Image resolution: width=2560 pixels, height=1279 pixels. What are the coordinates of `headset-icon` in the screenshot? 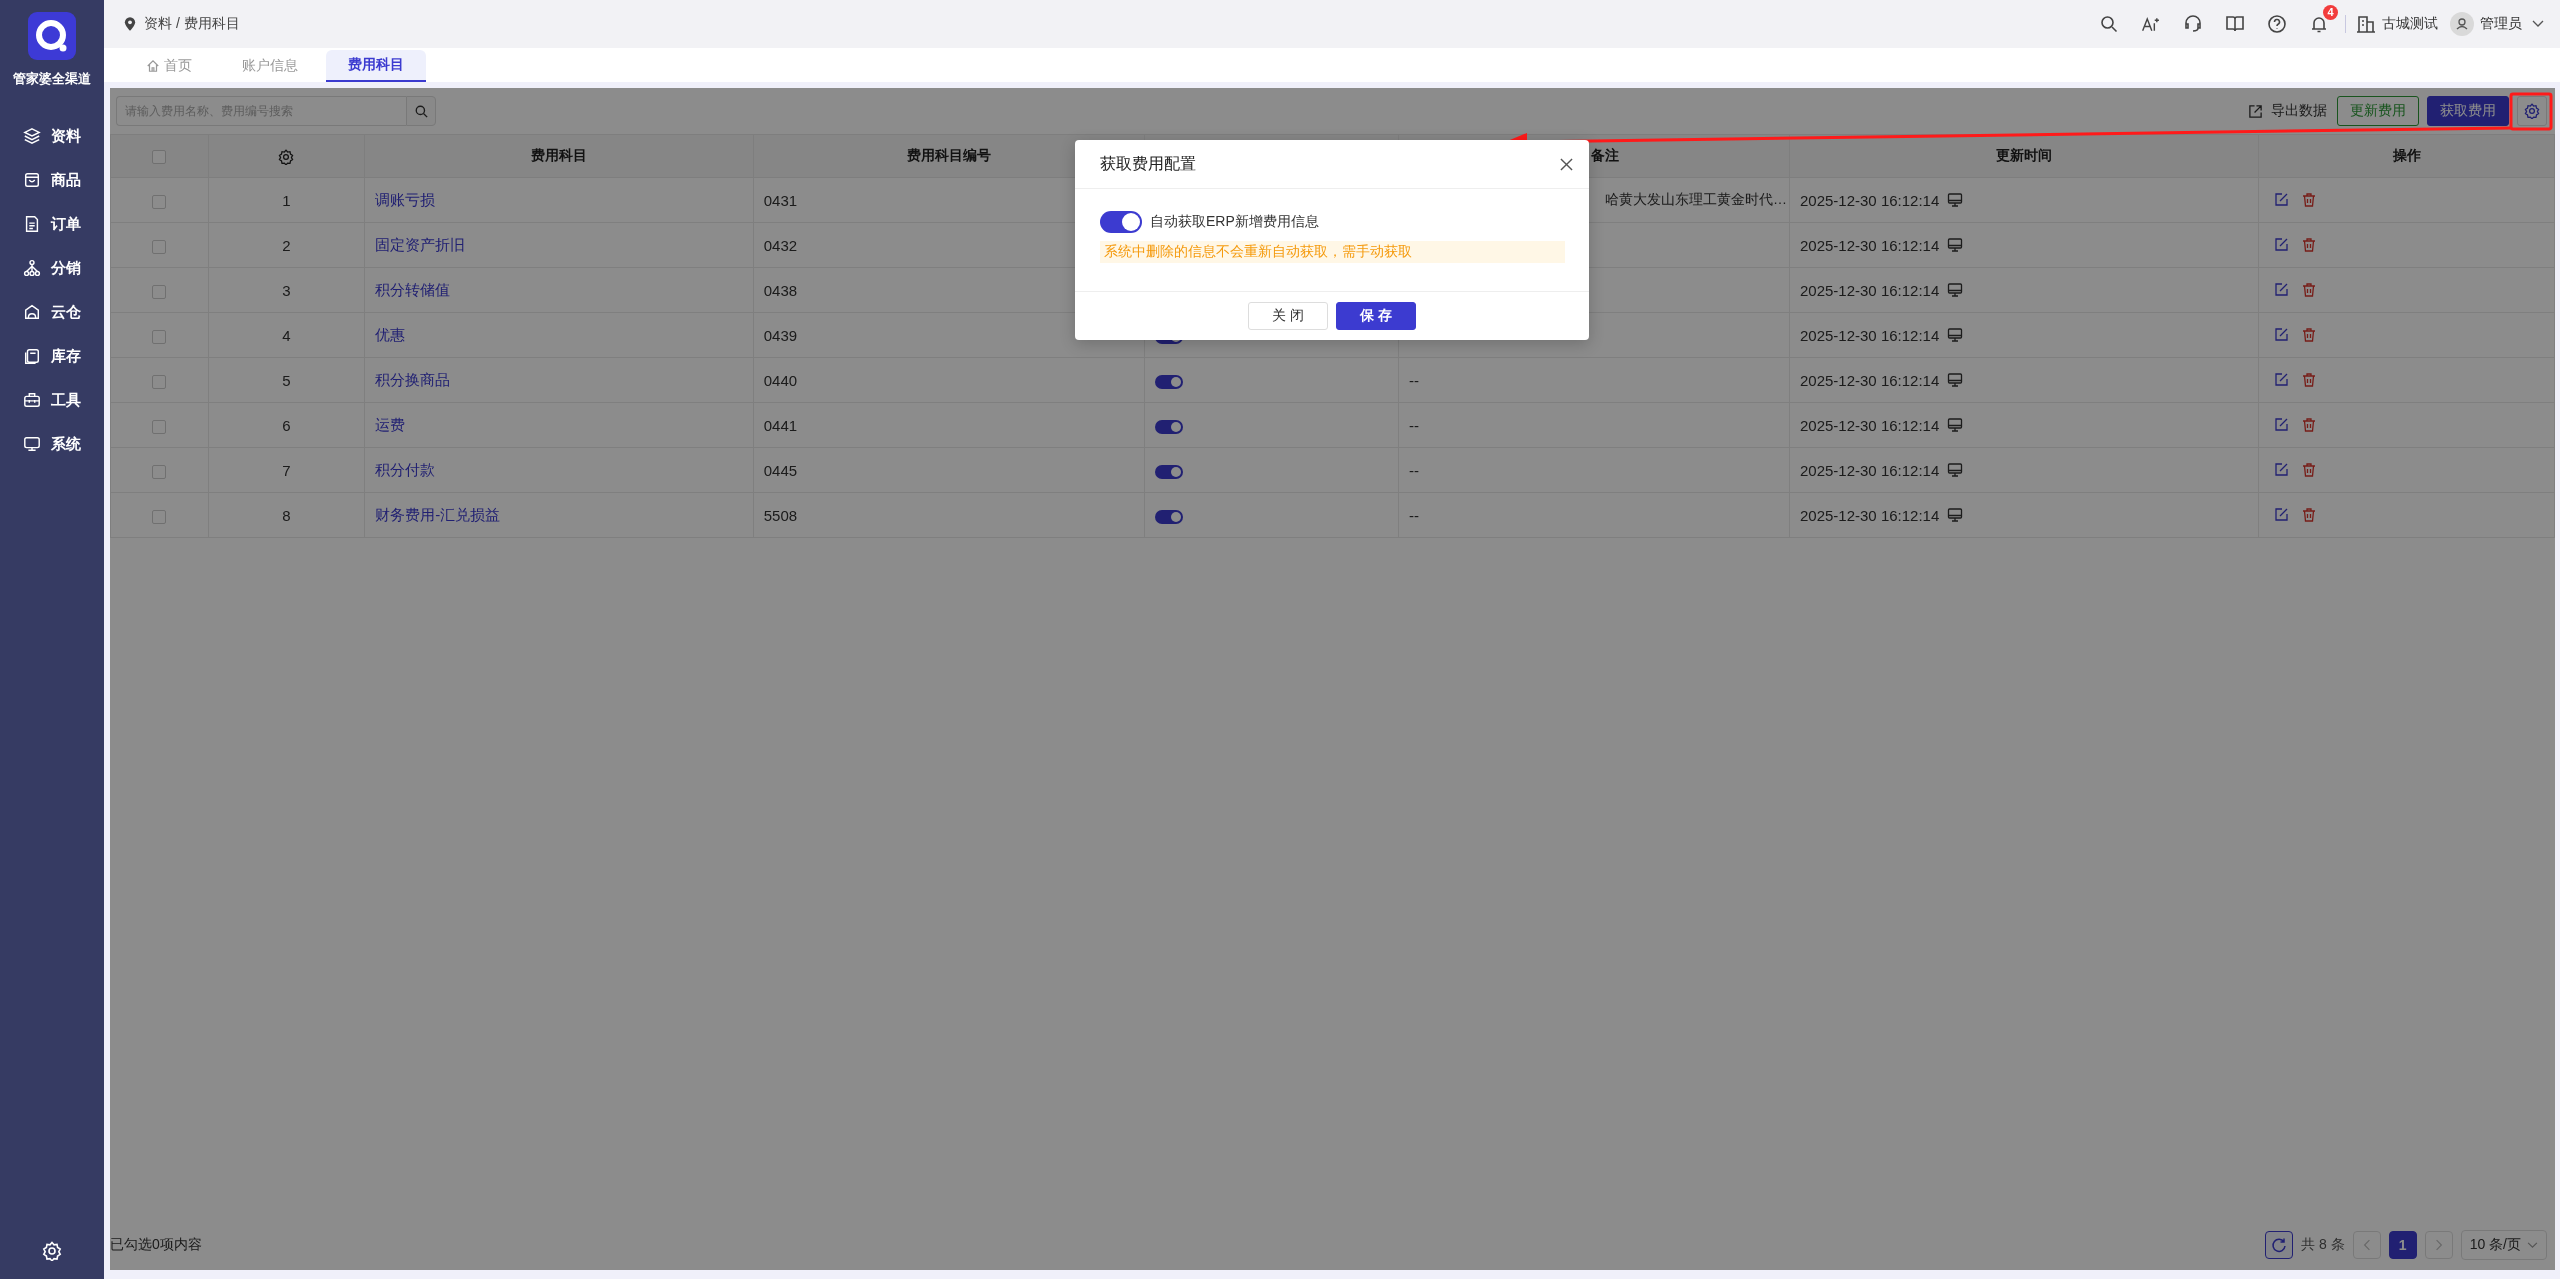 It's located at (2193, 24).